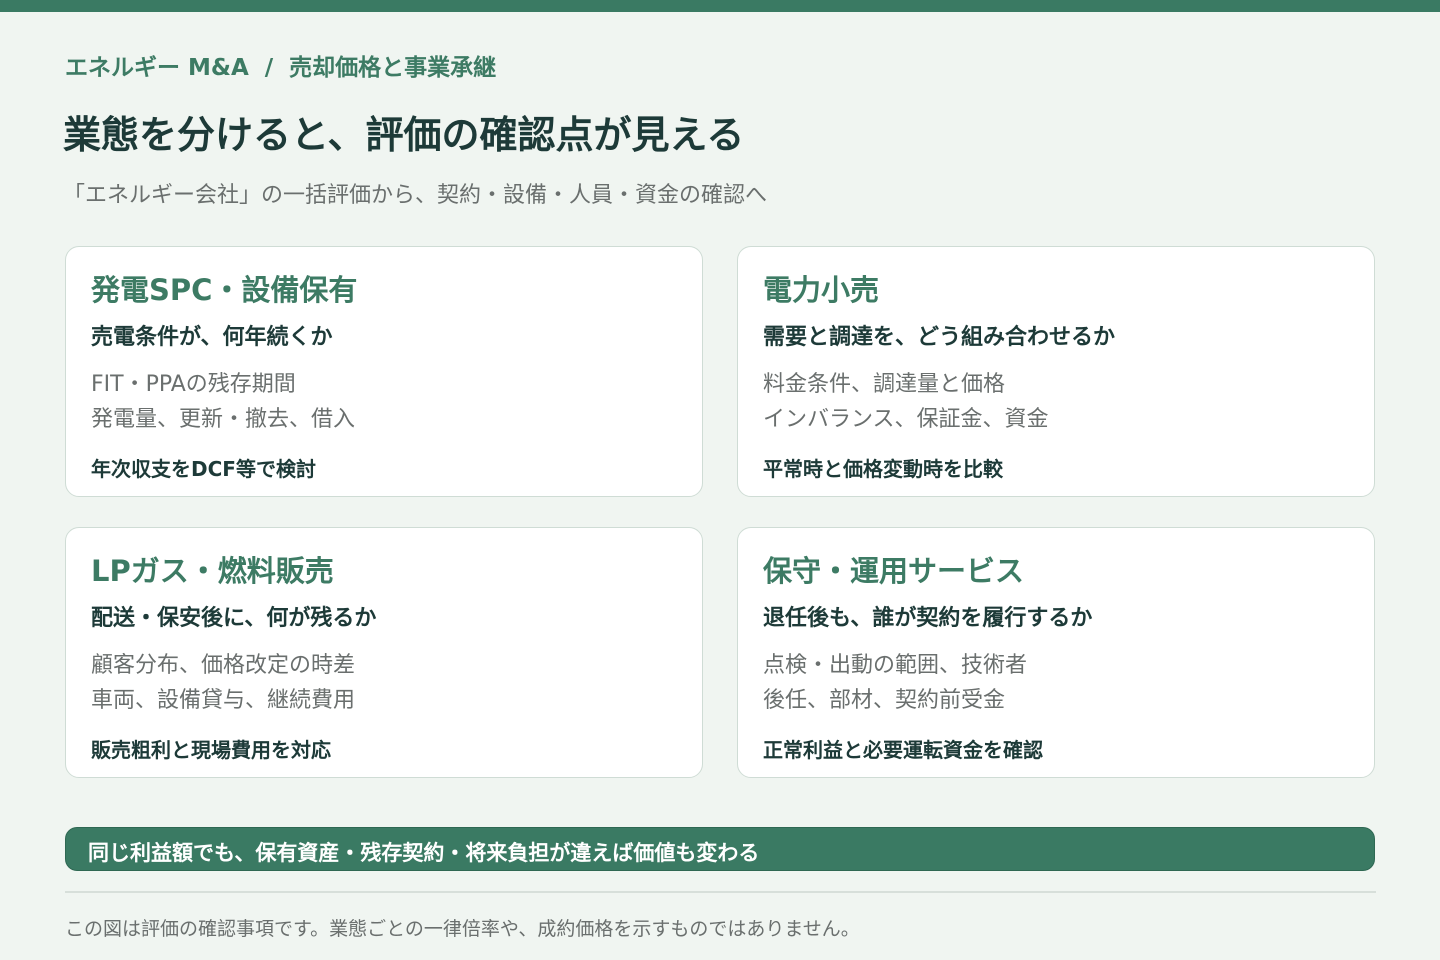  What do you see at coordinates (821, 290) in the screenshot?
I see `card-title: 電力小売` at bounding box center [821, 290].